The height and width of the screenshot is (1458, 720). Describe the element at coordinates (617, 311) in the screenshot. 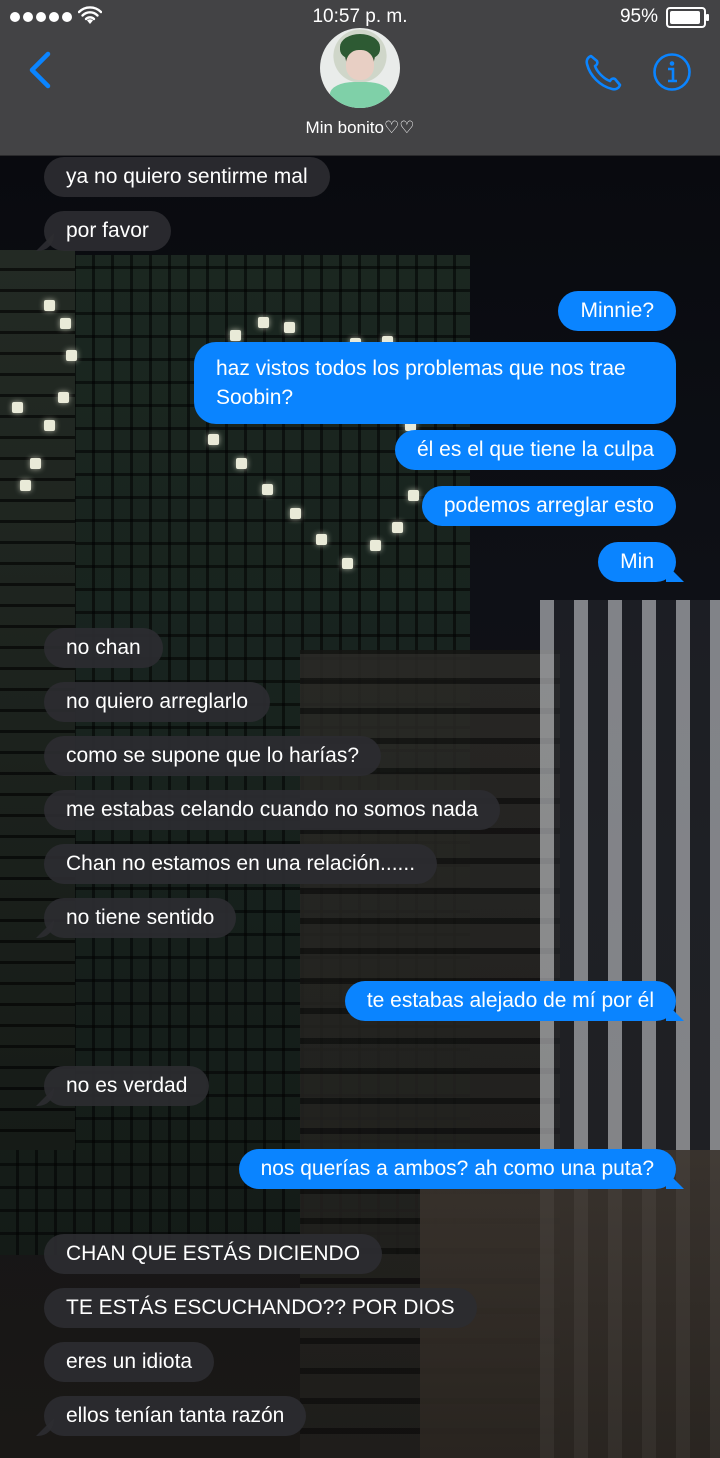

I see `message-outgoing: Minnie?` at that location.